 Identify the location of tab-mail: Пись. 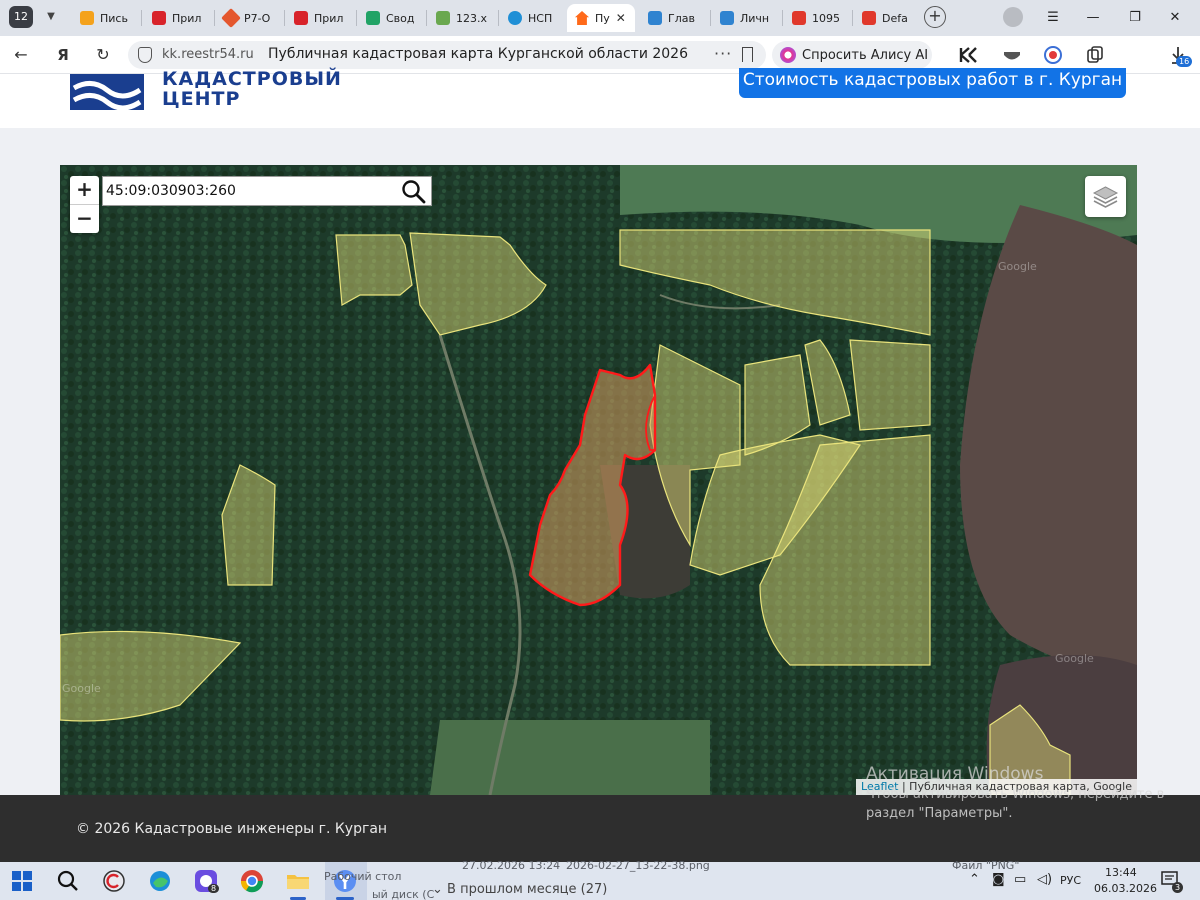
(105, 18).